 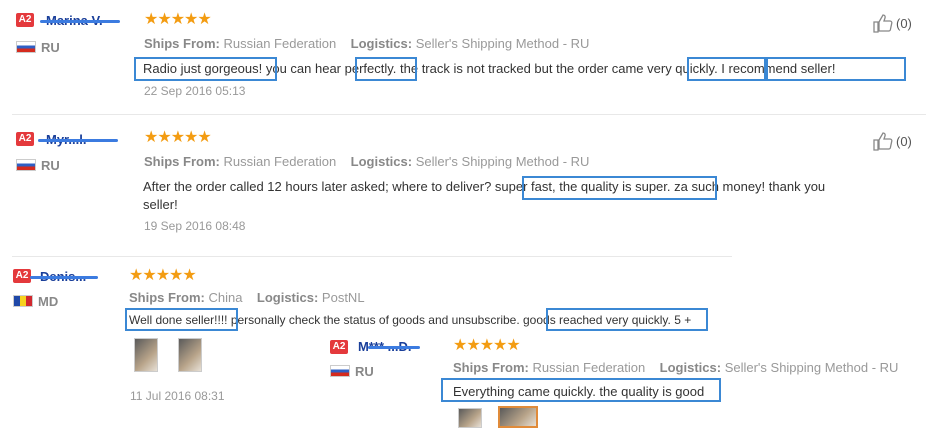 What do you see at coordinates (177, 396) in the screenshot?
I see `review-date: 11 Jul 2016 08:31` at bounding box center [177, 396].